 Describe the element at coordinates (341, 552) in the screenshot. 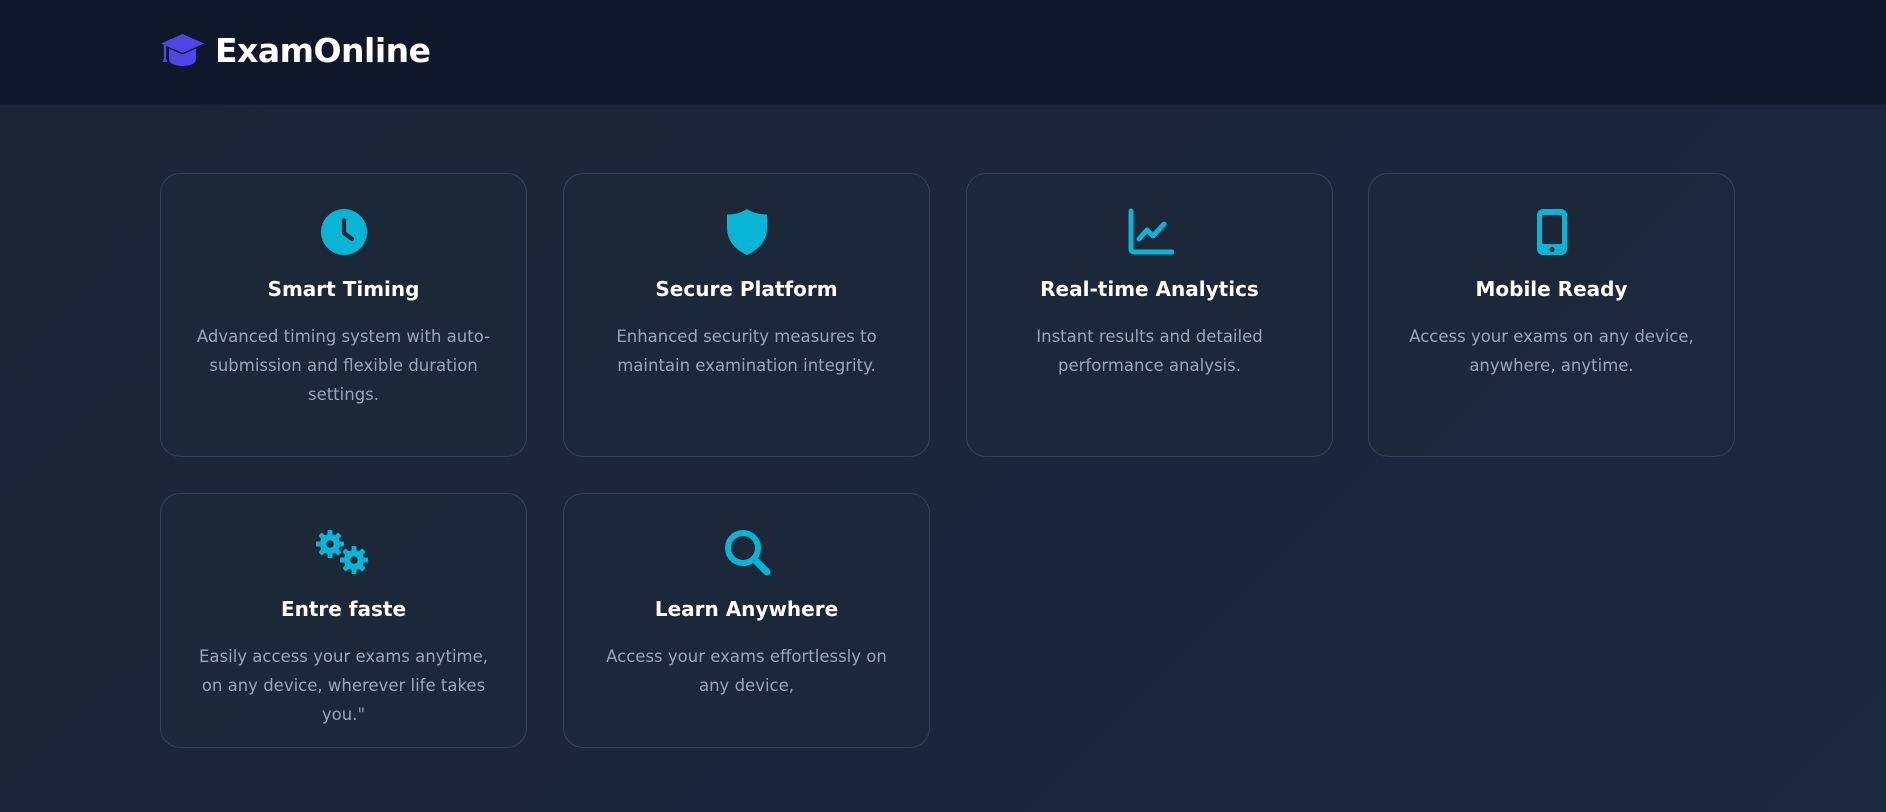

I see `gears-icon` at that location.